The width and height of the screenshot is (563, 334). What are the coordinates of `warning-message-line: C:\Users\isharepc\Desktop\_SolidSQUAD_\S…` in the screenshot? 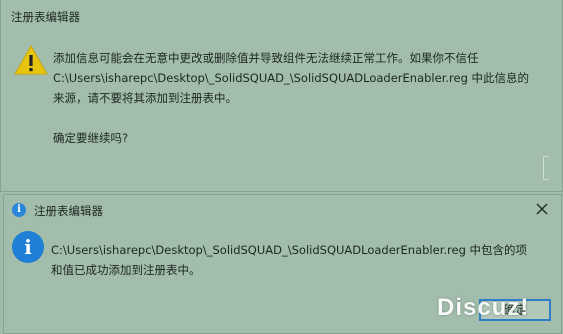 It's located at (291, 78).